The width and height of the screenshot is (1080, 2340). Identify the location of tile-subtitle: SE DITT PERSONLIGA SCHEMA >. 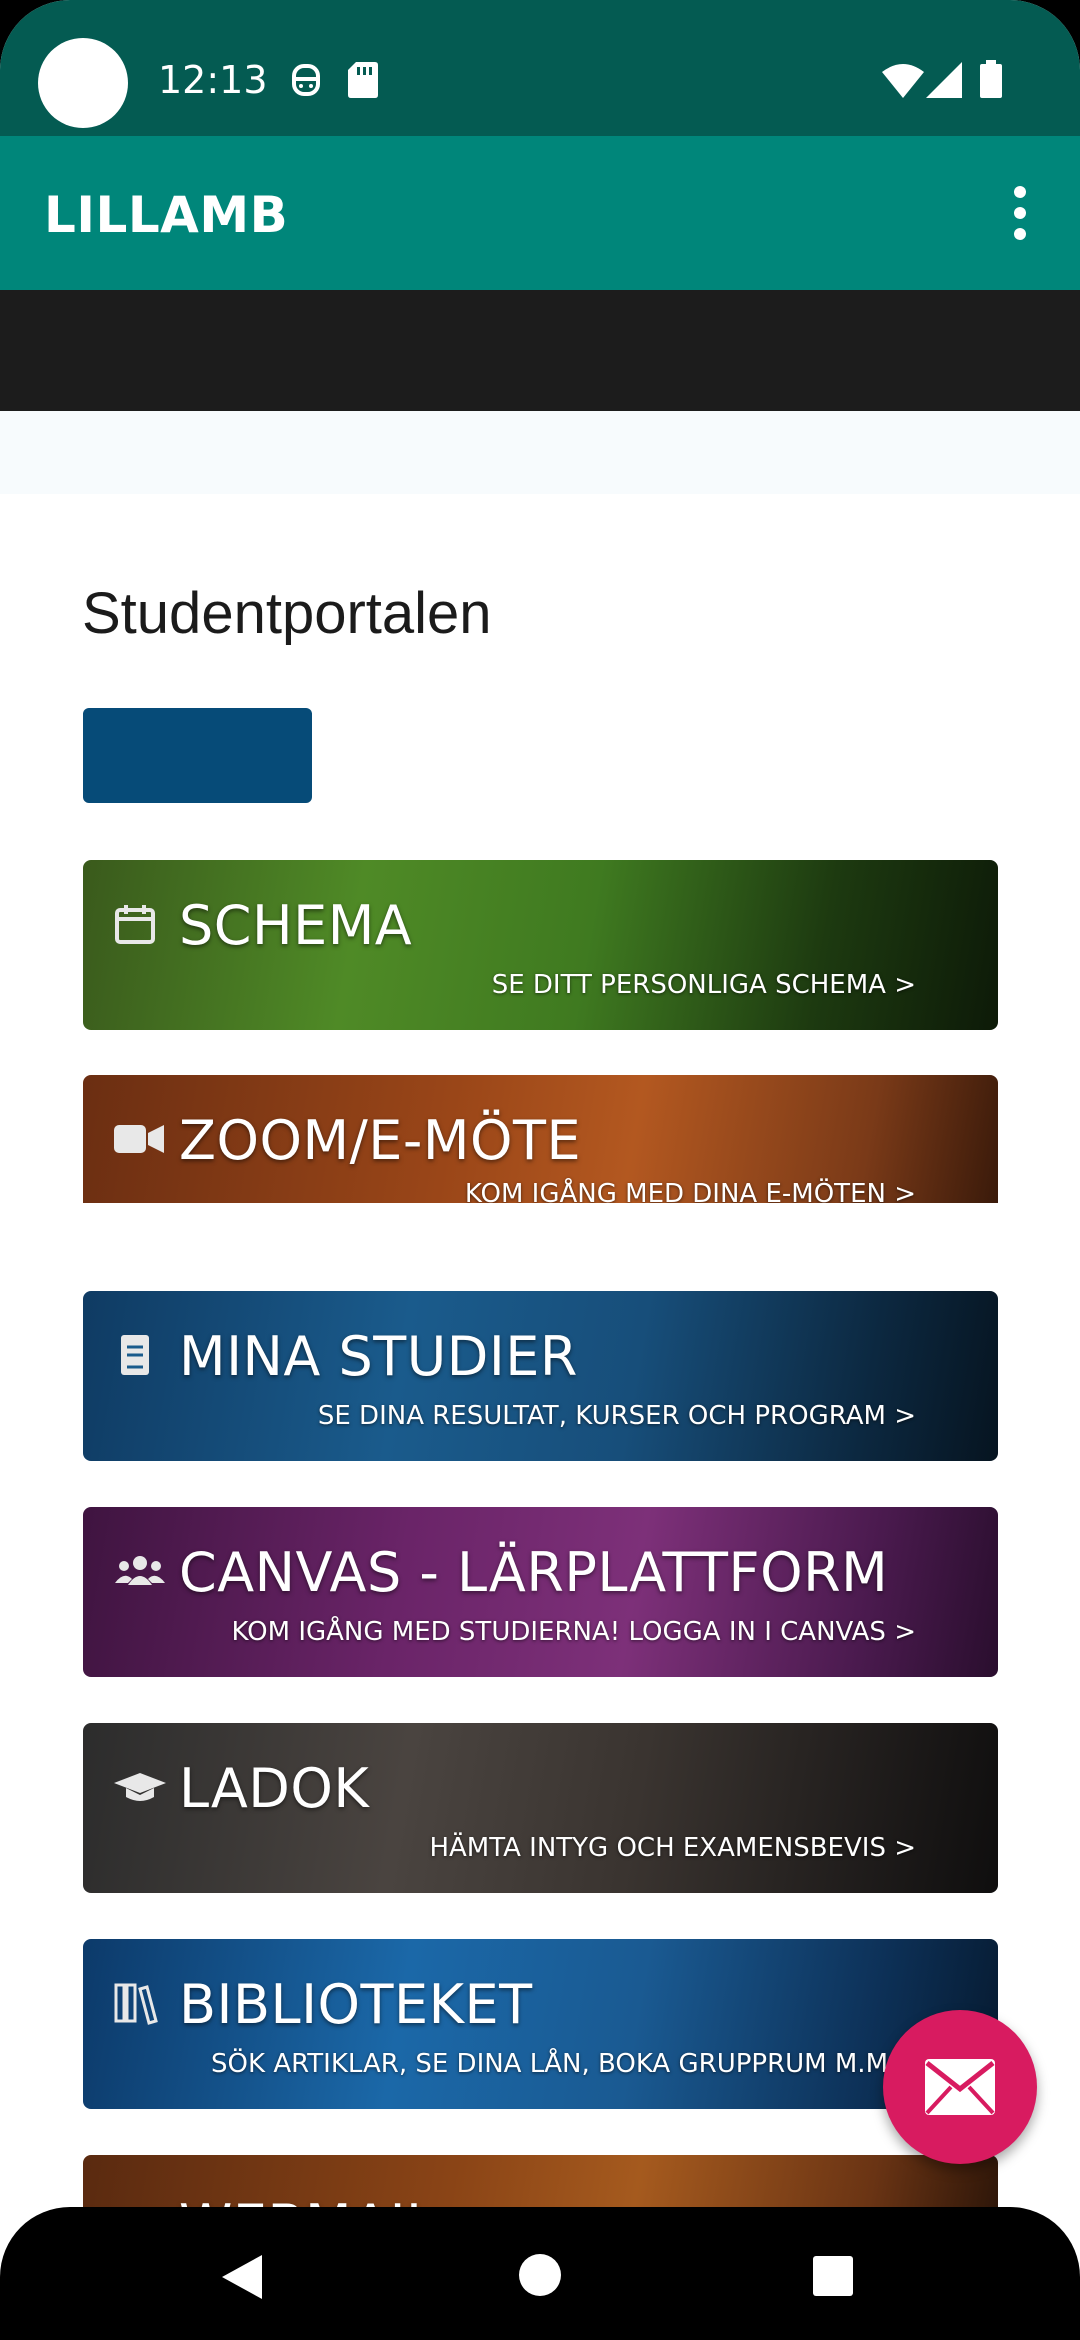
(703, 985).